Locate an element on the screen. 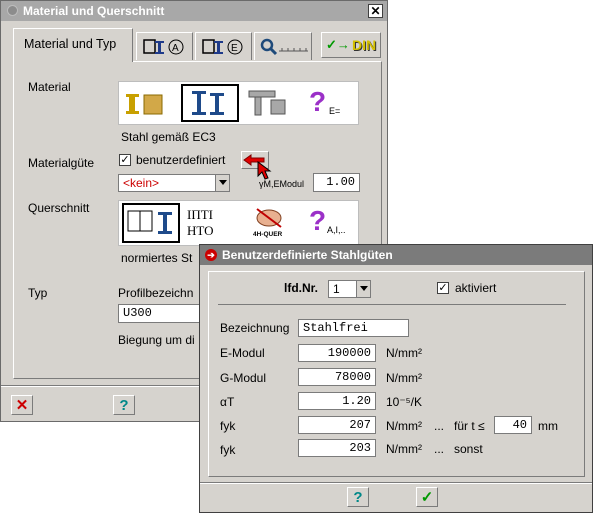  front-help-button: ? is located at coordinates (358, 497).